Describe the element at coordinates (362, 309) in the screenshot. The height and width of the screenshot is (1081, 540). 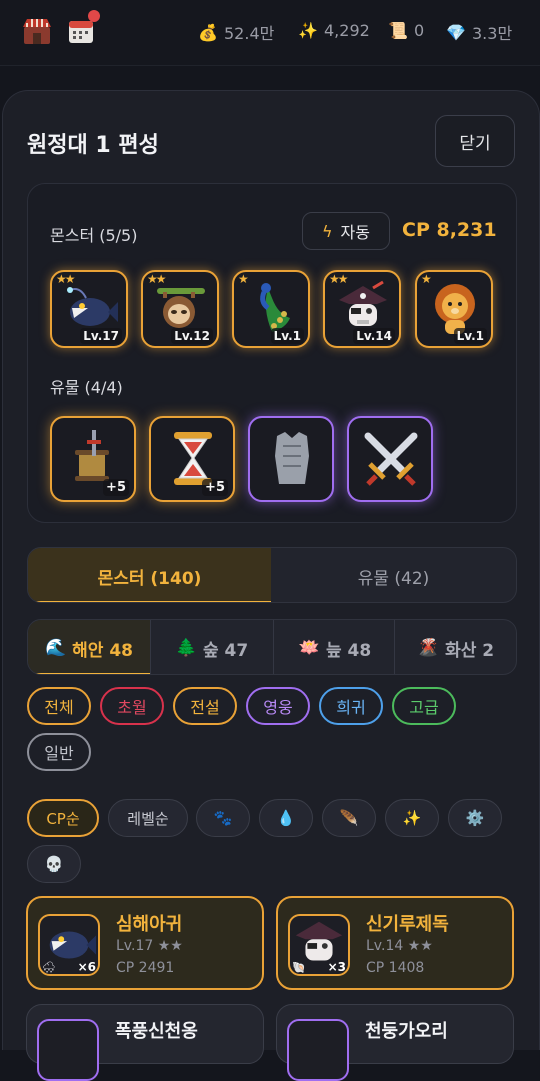
I see `party-slot-pirate: ★★ Lv.14` at that location.